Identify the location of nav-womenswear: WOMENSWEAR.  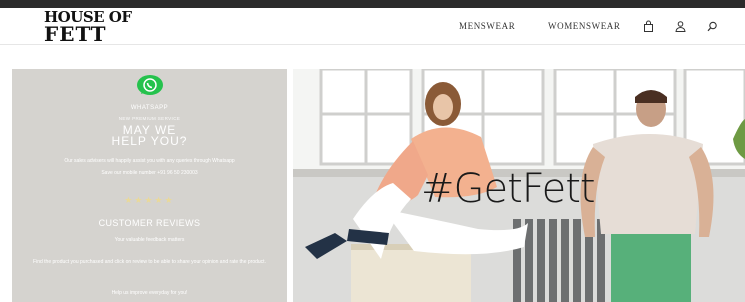
(584, 26).